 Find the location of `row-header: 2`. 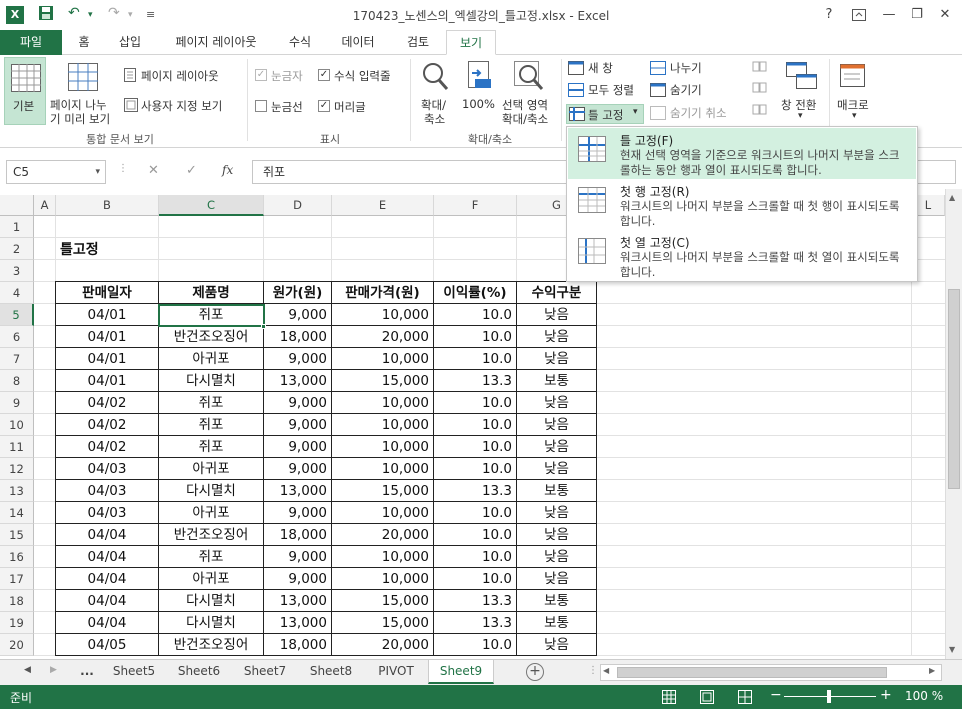

row-header: 2 is located at coordinates (17, 249).